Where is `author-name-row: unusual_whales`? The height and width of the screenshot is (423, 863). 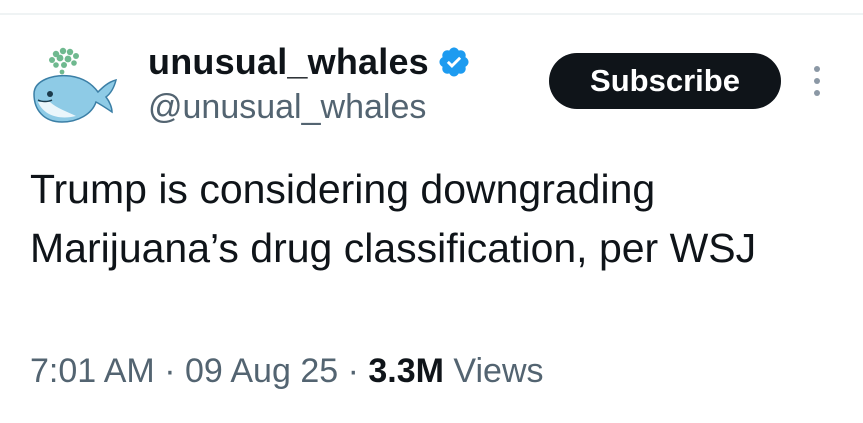
author-name-row: unusual_whales is located at coordinates (309, 62).